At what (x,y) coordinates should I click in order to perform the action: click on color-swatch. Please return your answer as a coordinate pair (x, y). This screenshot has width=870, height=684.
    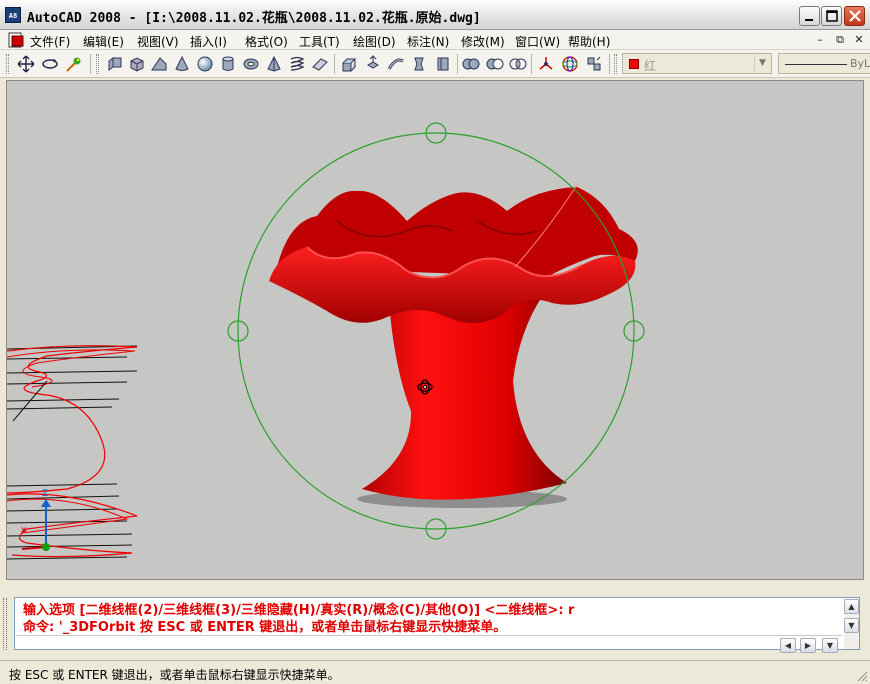
    Looking at the image, I should click on (634, 64).